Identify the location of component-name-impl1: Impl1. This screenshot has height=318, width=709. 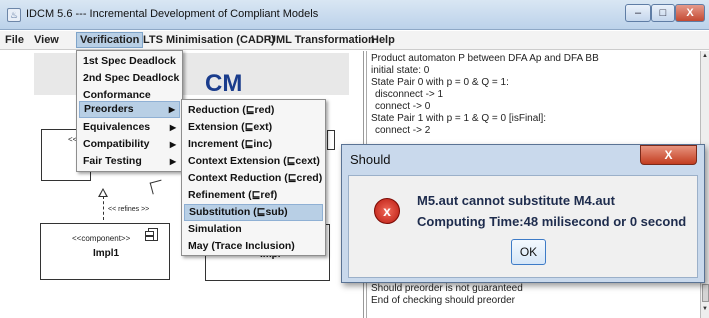
(106, 253).